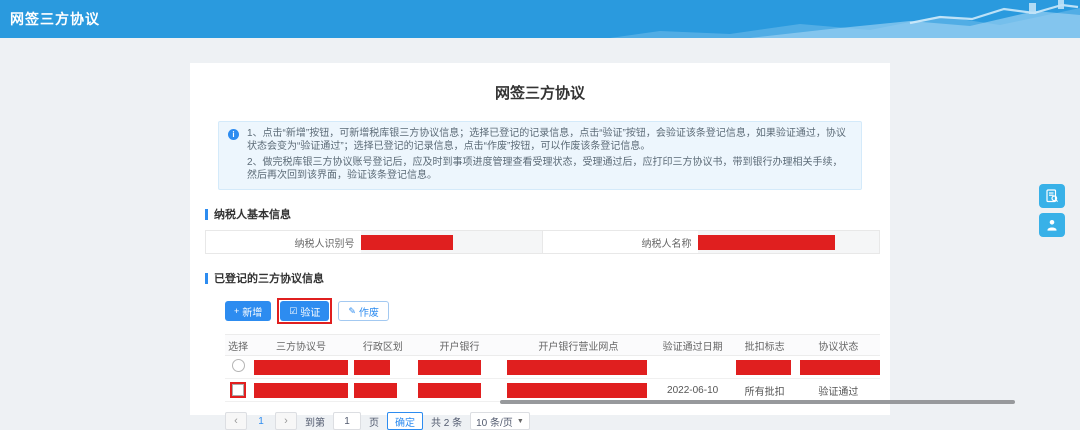  Describe the element at coordinates (764, 345) in the screenshot. I see `col-header-deduct-flag: 批扣标志` at that location.